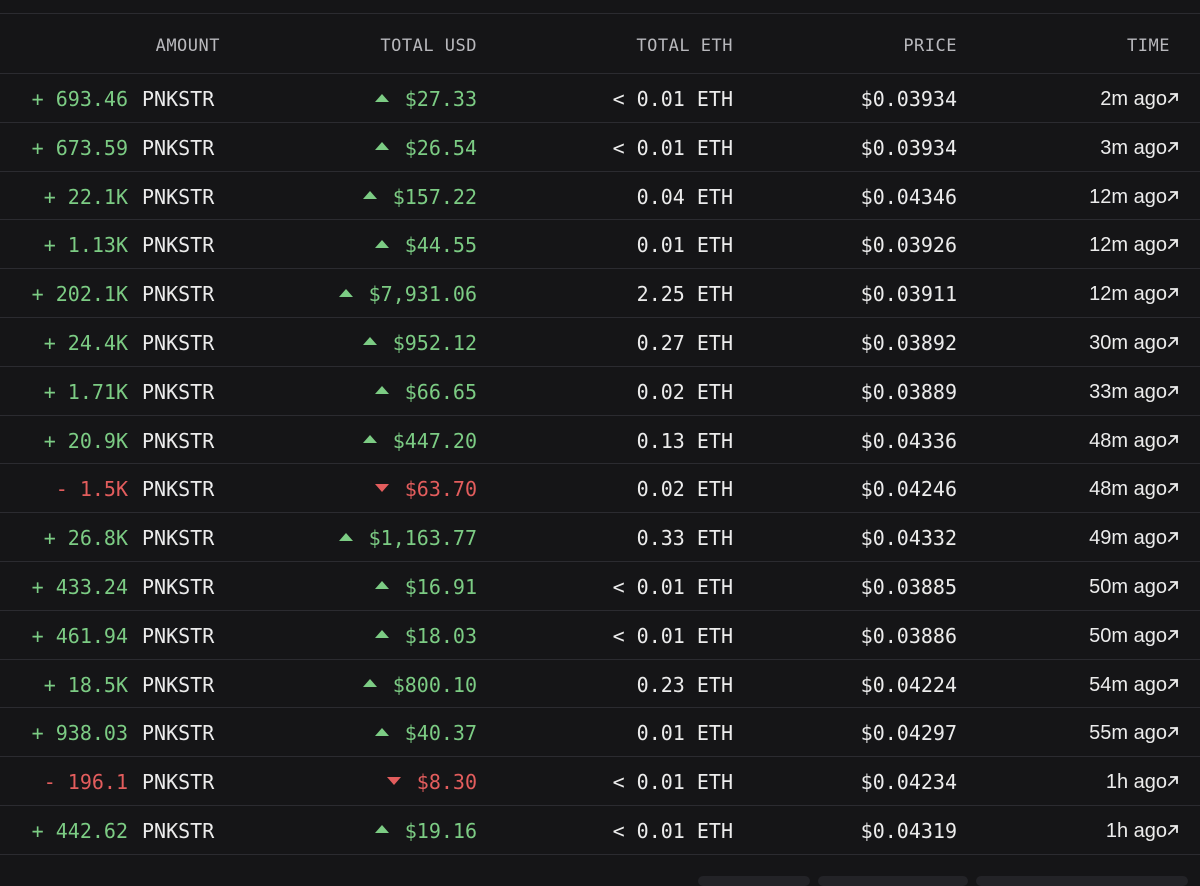  I want to click on total-eth-value: 2.25 ETH, so click(684, 294).